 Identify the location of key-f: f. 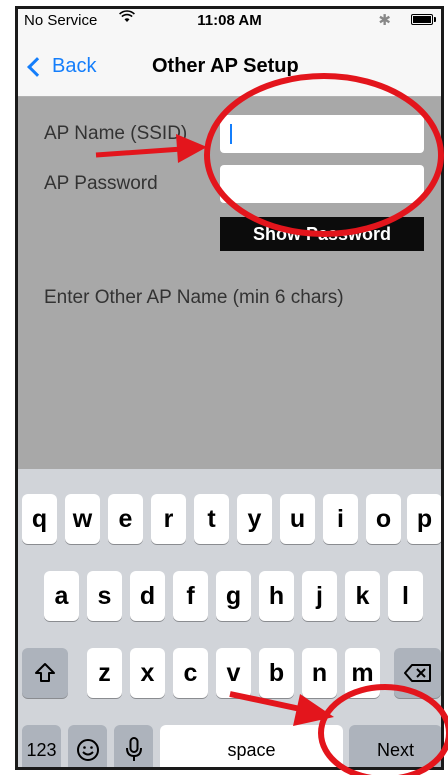
(190, 596).